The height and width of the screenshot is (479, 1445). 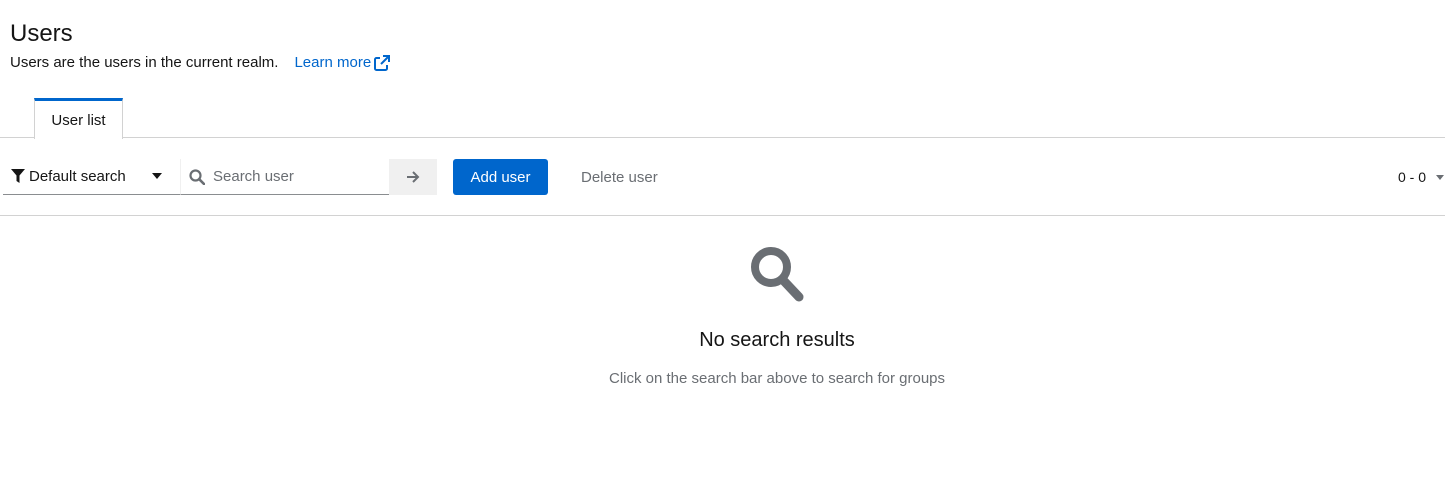 I want to click on search-field, so click(x=285, y=177).